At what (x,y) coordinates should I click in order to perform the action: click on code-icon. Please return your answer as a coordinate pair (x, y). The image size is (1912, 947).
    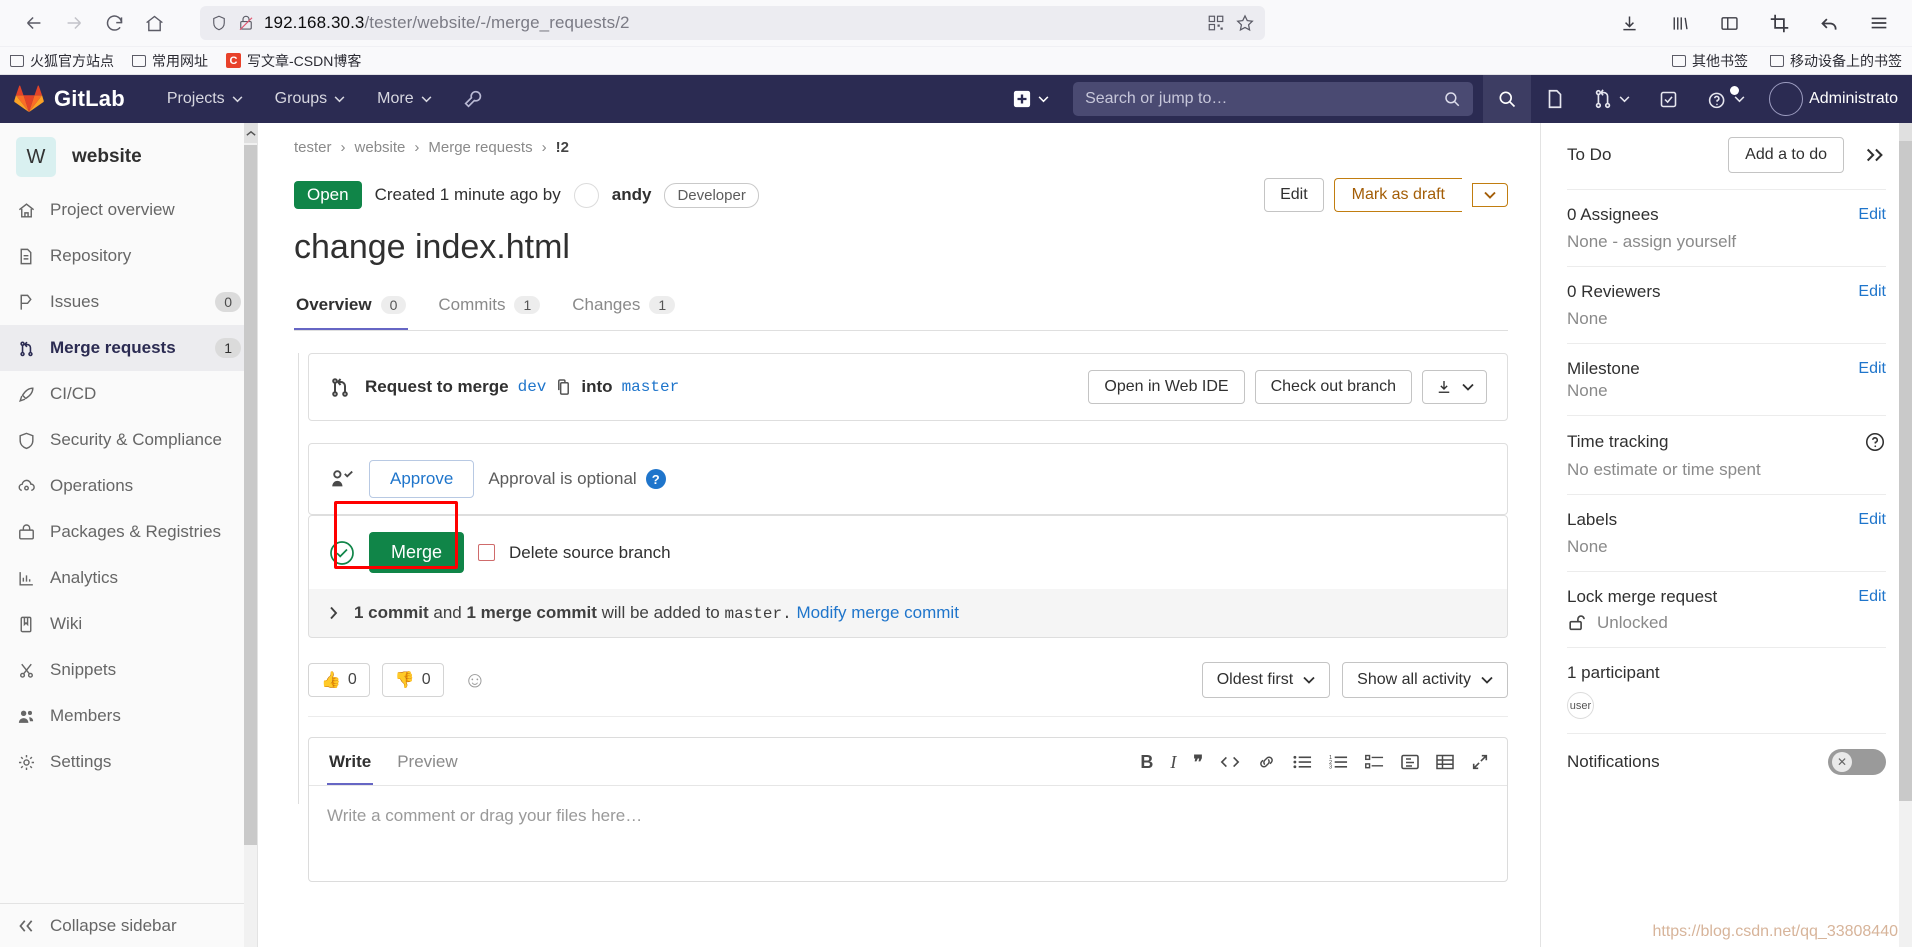
    Looking at the image, I should click on (1230, 762).